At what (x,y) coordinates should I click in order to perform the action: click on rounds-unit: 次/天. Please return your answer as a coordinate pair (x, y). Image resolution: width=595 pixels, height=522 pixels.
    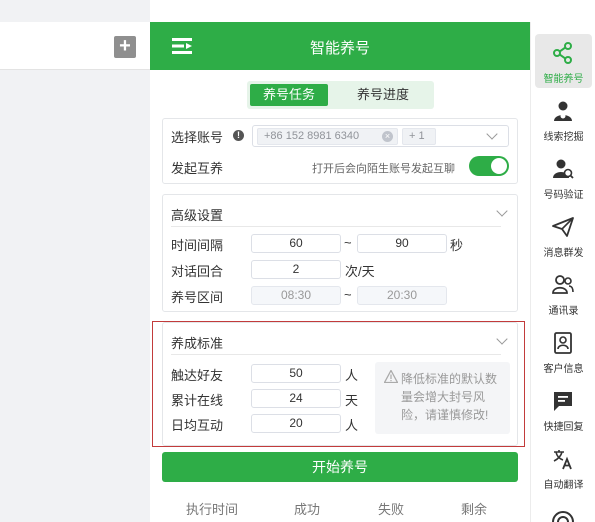
    Looking at the image, I should click on (360, 271).